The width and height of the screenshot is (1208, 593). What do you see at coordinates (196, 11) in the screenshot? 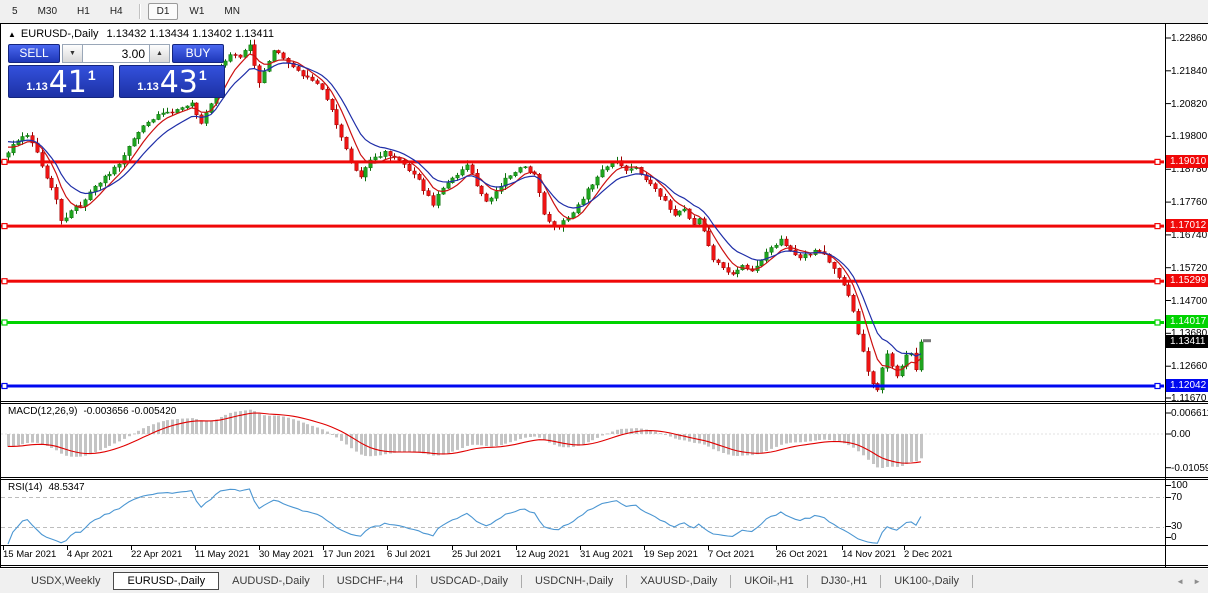
I see `tf-button-w1: W1` at bounding box center [196, 11].